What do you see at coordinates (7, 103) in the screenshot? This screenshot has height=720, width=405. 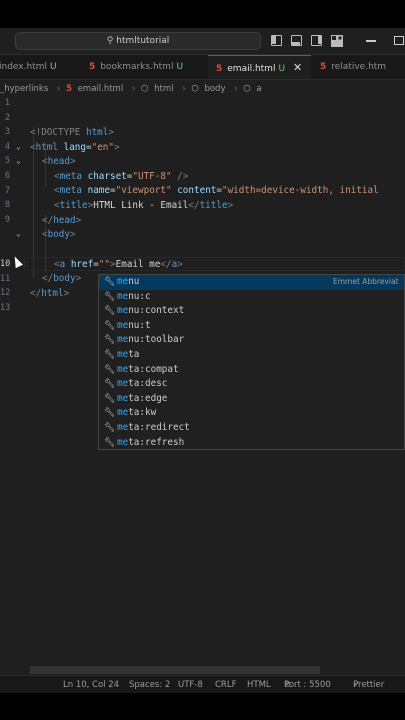 I see `line-number: 1` at bounding box center [7, 103].